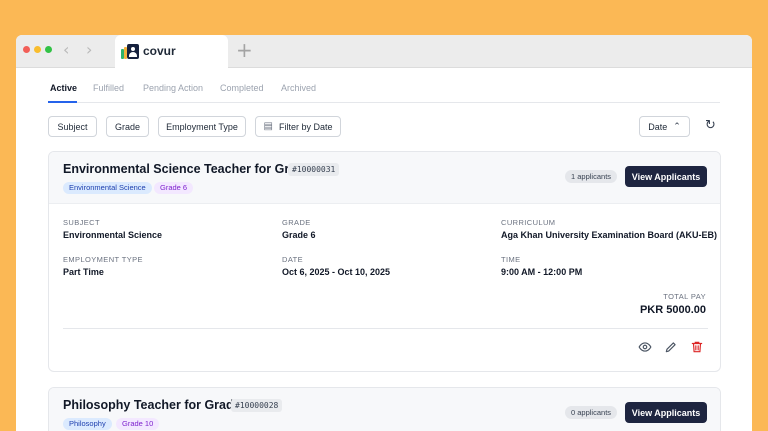  Describe the element at coordinates (710, 125) in the screenshot. I see `refresh-icon: ↻` at that location.